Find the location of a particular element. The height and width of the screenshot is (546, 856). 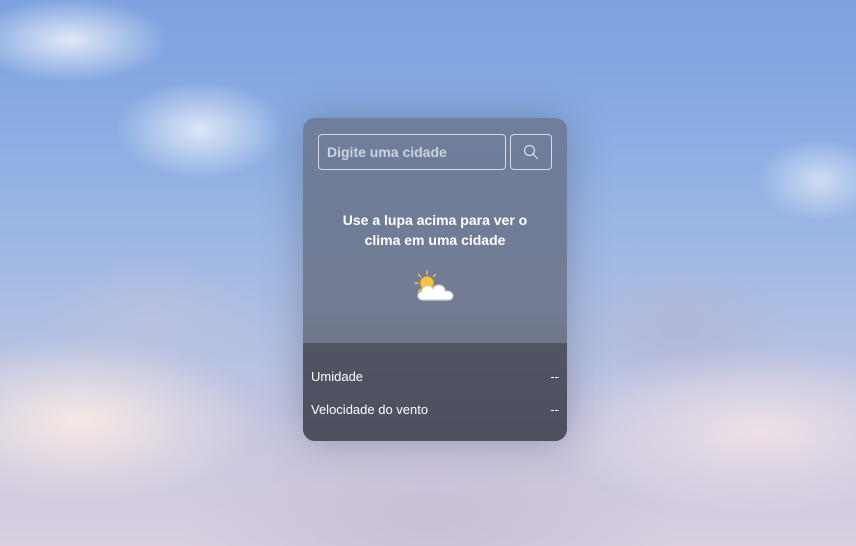

instruction-line-1: Use a lupa acima para ver o is located at coordinates (435, 220).